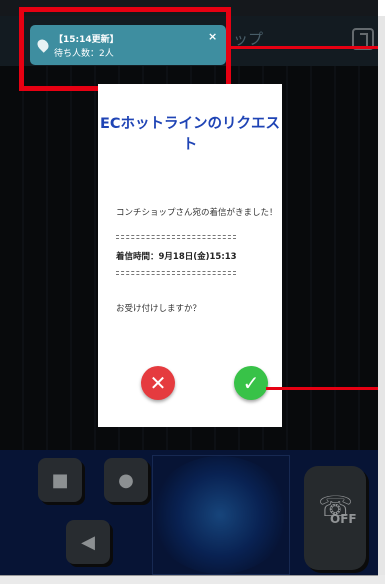 The width and height of the screenshot is (385, 584). I want to click on dialog-title: ECホットラインのリクエスト, so click(190, 134).